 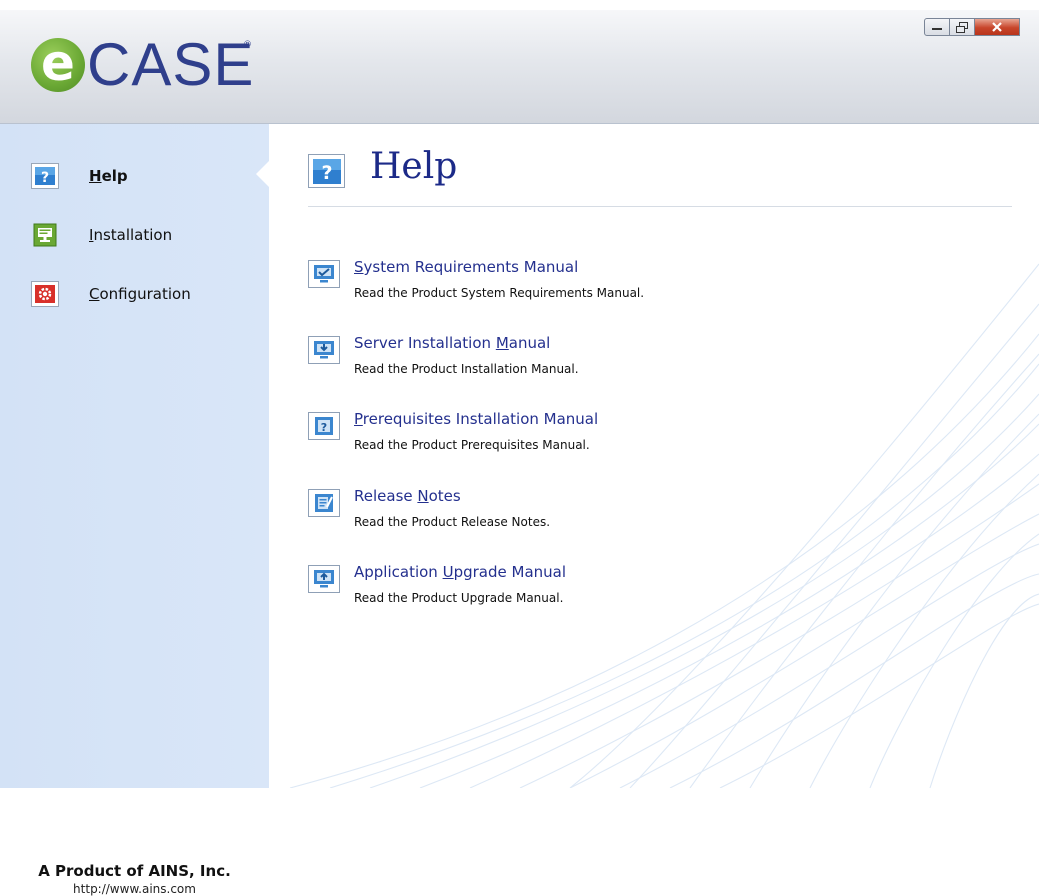 What do you see at coordinates (452, 522) in the screenshot?
I see `link-description: Read the Product Release Notes.` at bounding box center [452, 522].